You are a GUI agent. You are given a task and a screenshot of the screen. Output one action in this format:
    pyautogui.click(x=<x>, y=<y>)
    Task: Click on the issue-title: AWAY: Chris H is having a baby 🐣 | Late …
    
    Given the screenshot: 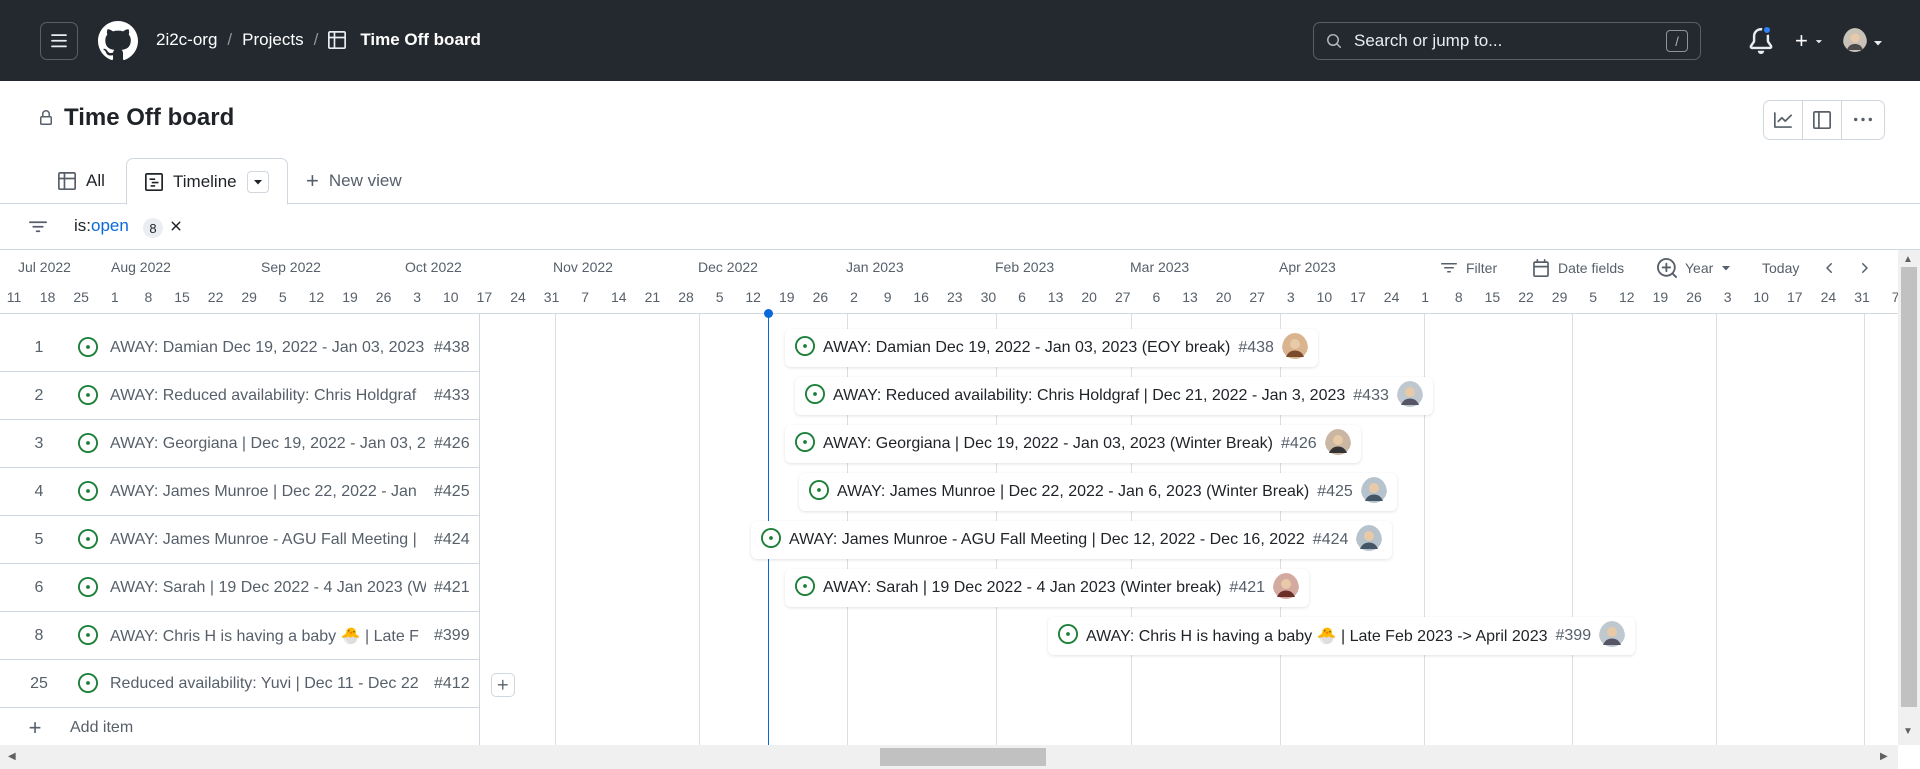 What is the action you would take?
    pyautogui.click(x=268, y=636)
    